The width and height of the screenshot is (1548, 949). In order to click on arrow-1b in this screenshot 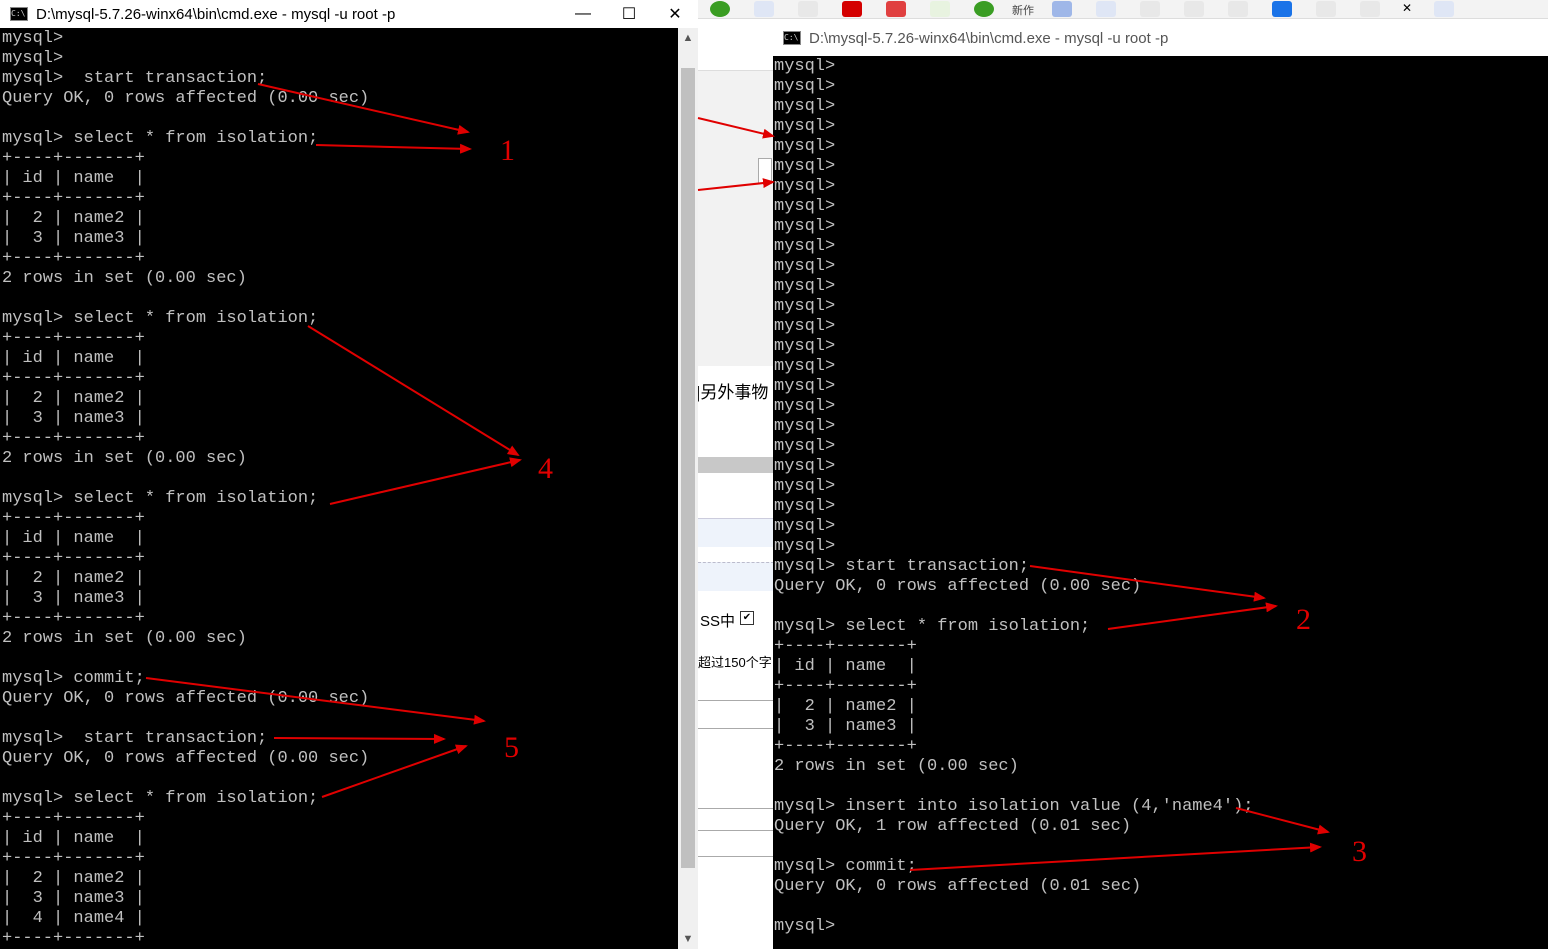, I will do `click(393, 148)`.